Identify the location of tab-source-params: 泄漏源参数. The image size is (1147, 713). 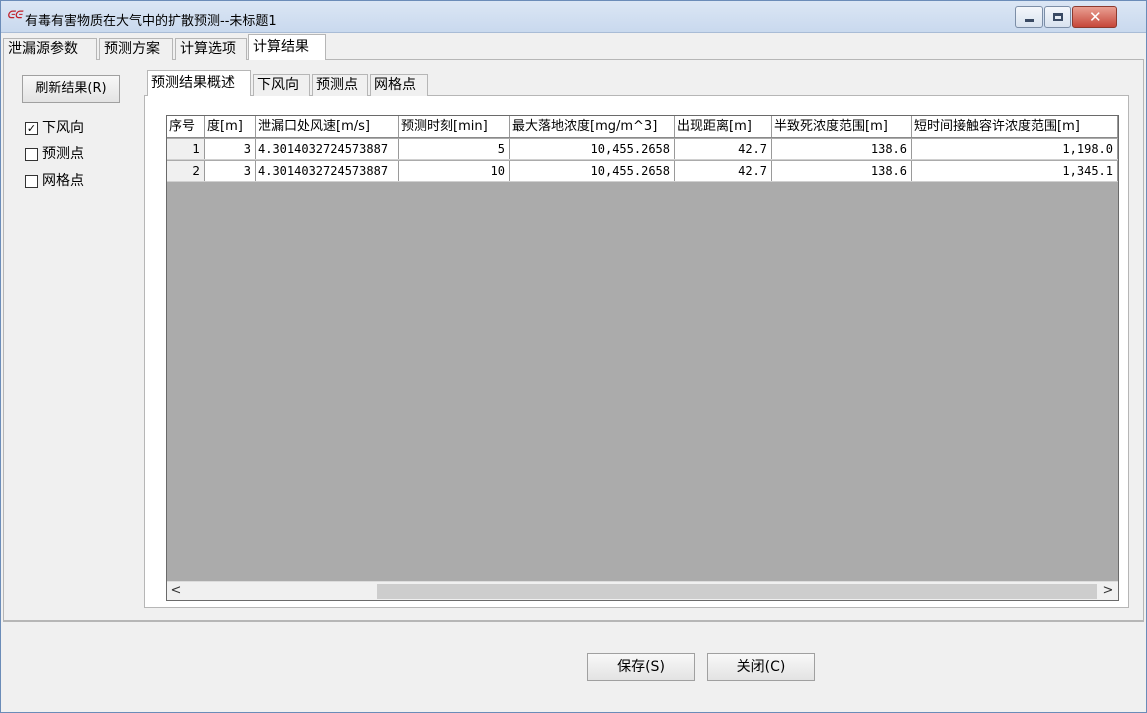
(50, 49).